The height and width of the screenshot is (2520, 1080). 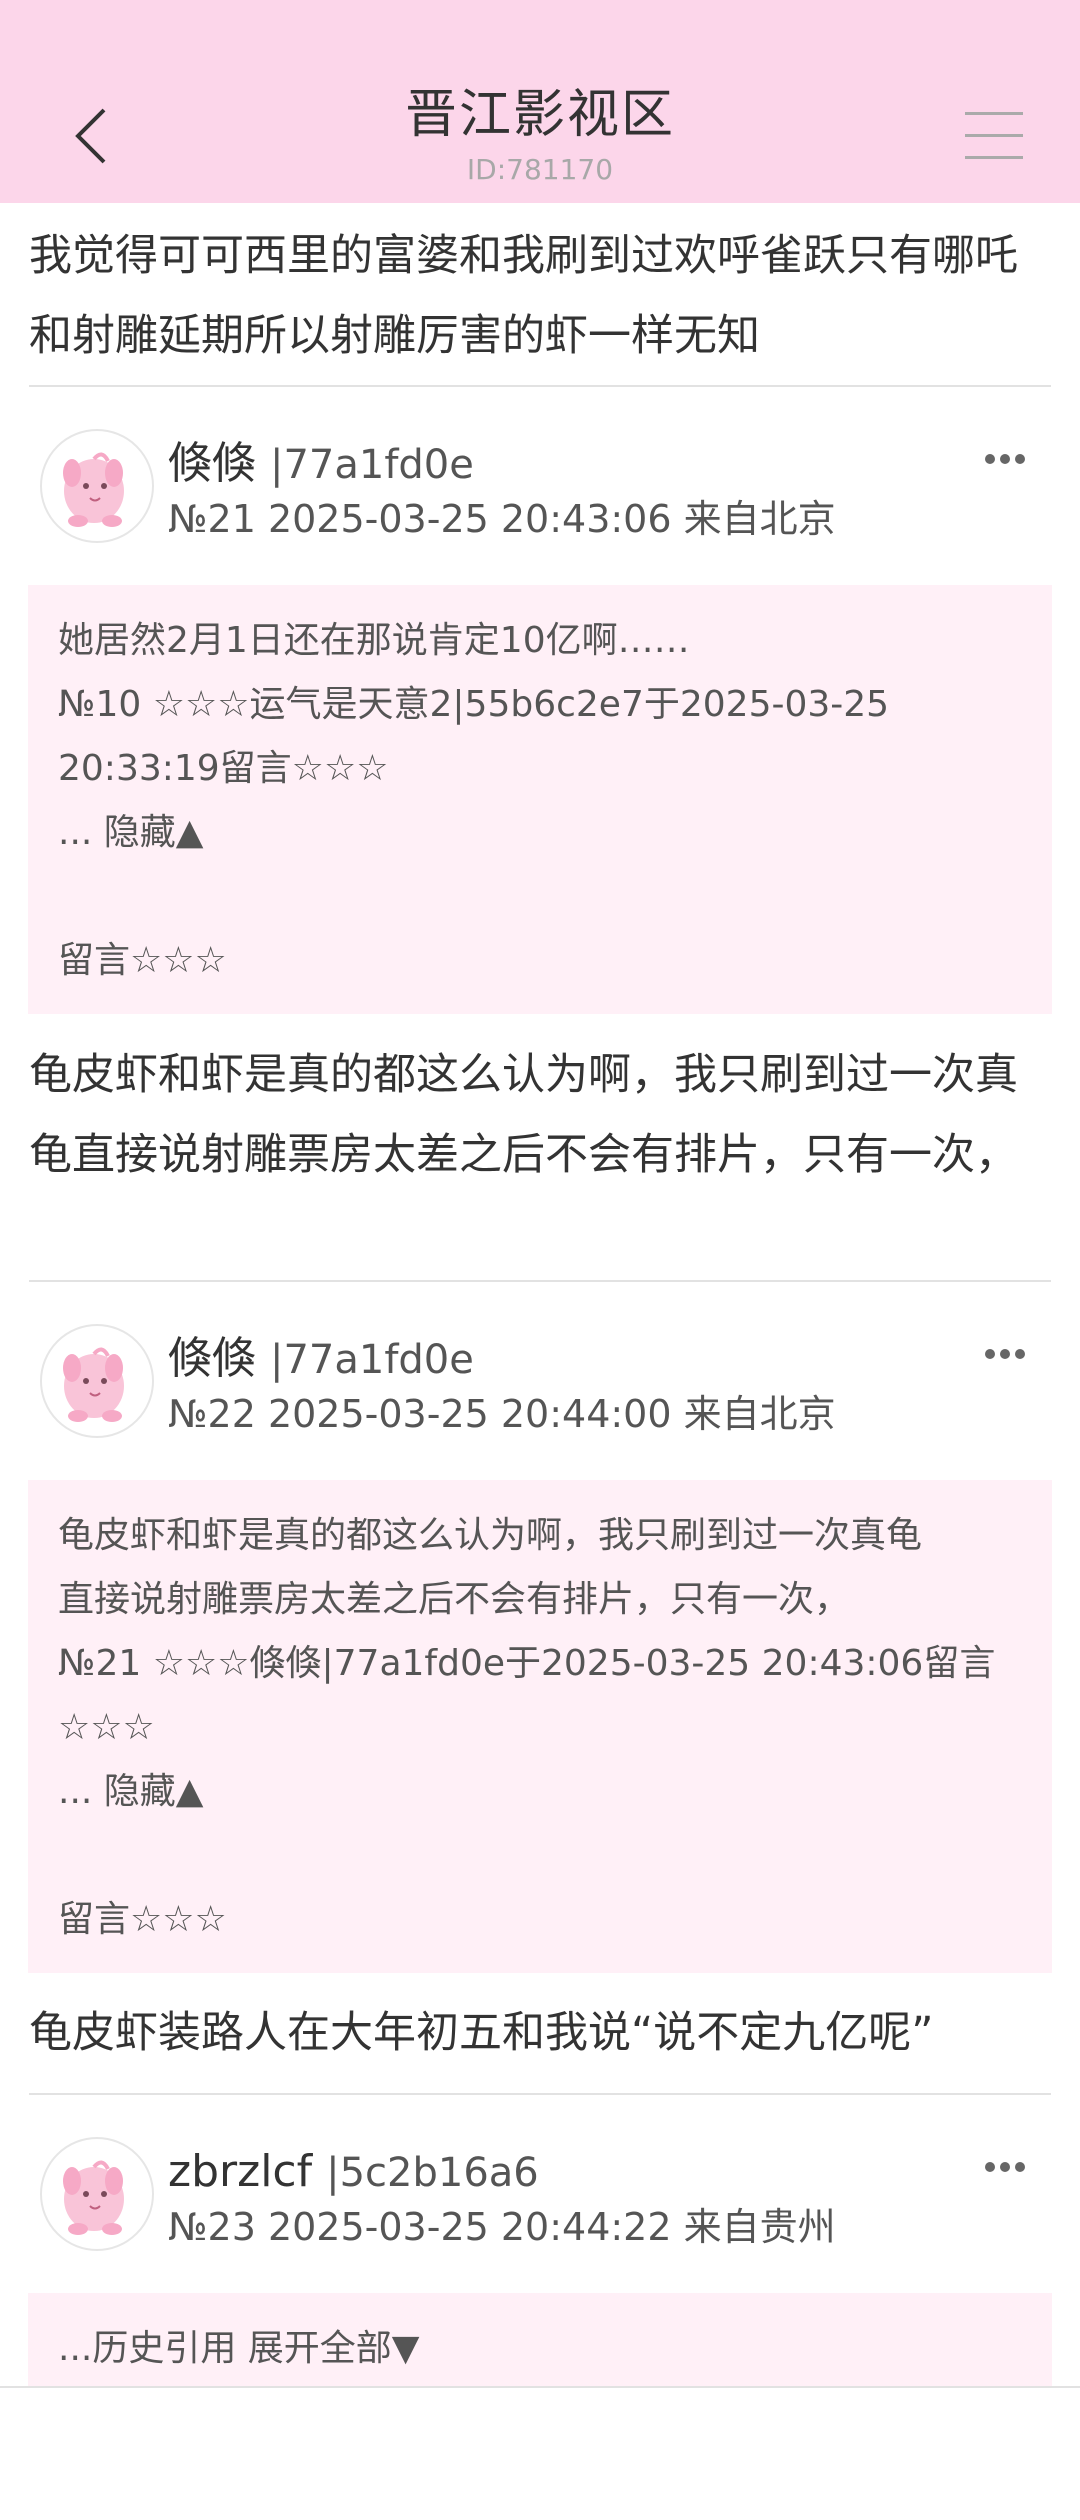 What do you see at coordinates (106, 1727) in the screenshot?
I see `quote-line: ☆☆☆` at bounding box center [106, 1727].